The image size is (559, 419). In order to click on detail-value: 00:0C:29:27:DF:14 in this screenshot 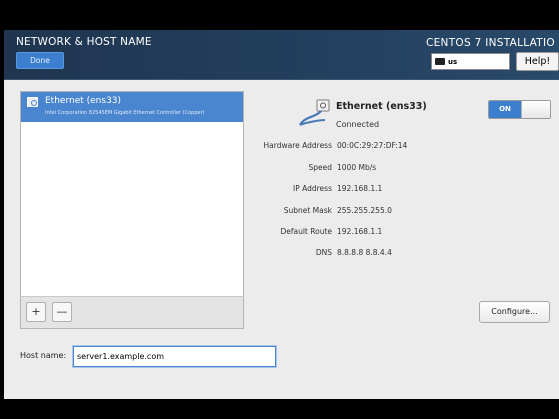, I will do `click(372, 145)`.